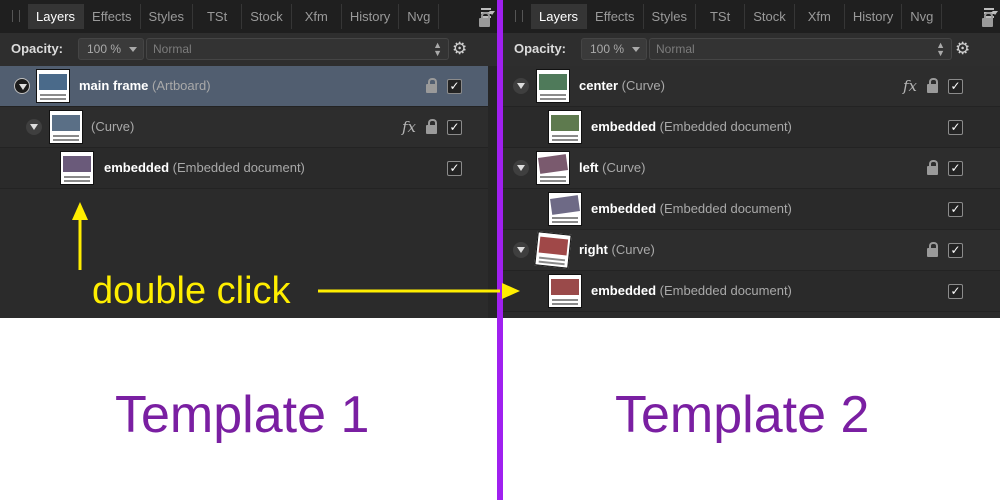 The width and height of the screenshot is (1000, 500). What do you see at coordinates (80, 211) in the screenshot?
I see `arrow-up-head` at bounding box center [80, 211].